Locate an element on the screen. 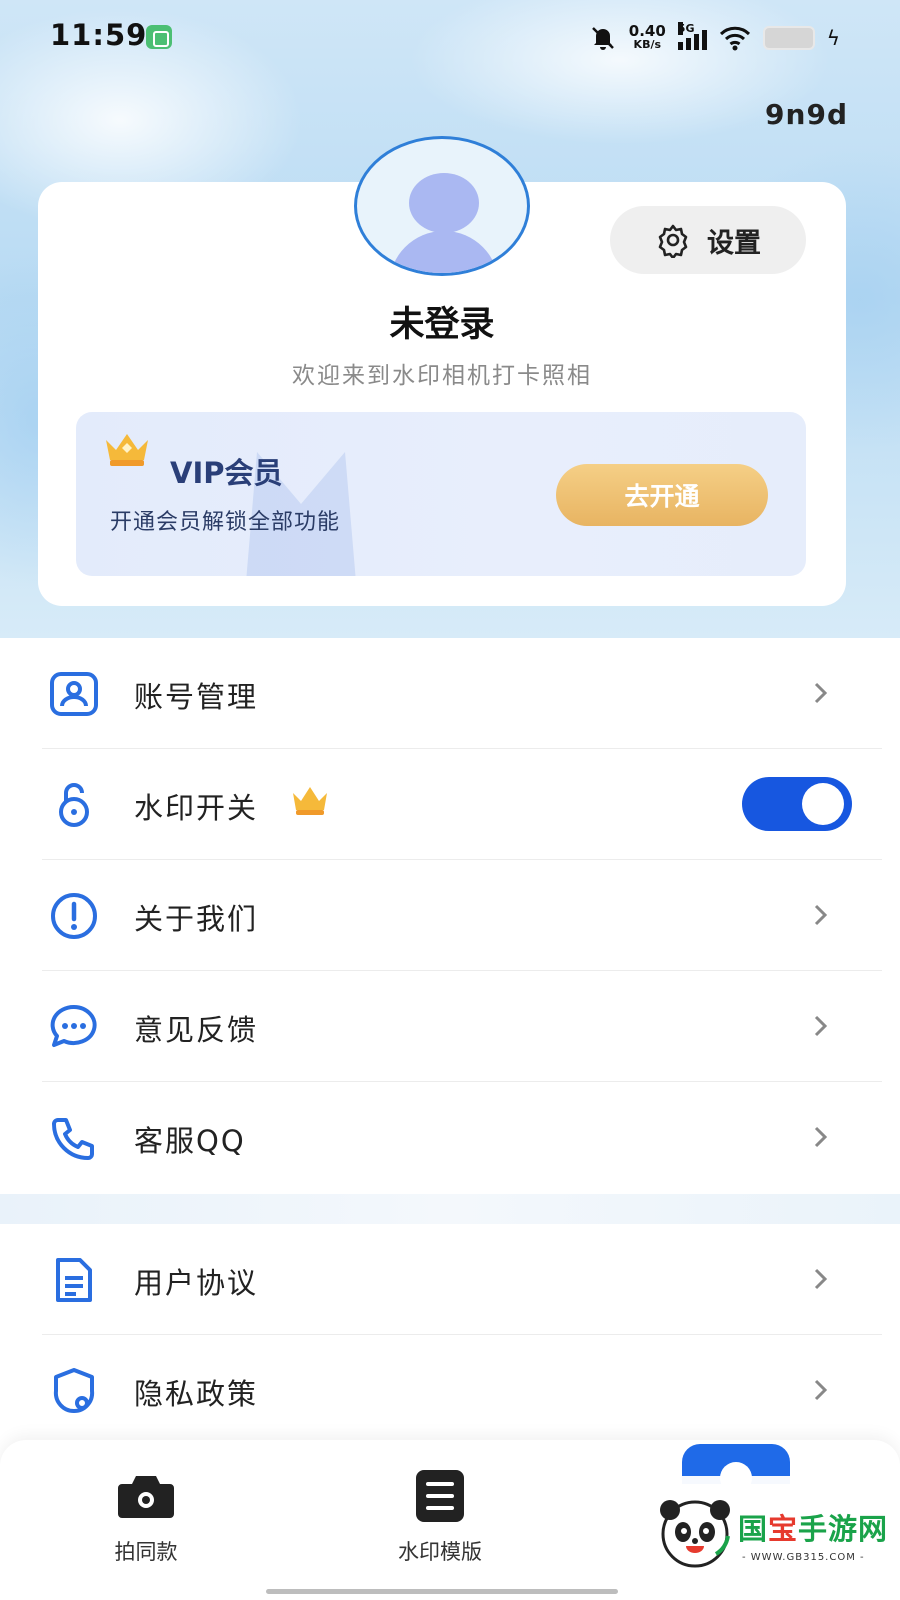 The image size is (900, 1600). menu-item-about: 关于我们 is located at coordinates (450, 915).